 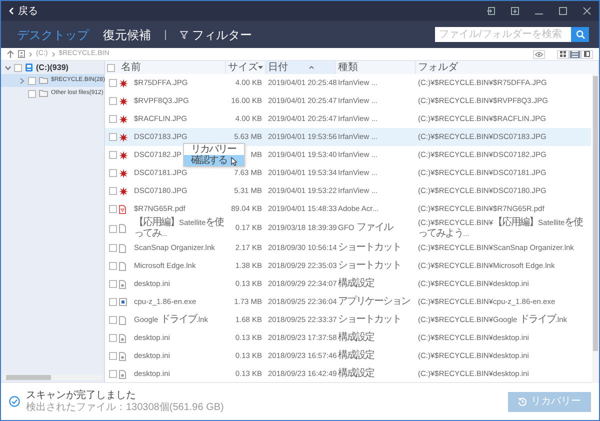 What do you see at coordinates (503, 34) in the screenshot?
I see `search-field: ファイル/フォルダーを検索` at bounding box center [503, 34].